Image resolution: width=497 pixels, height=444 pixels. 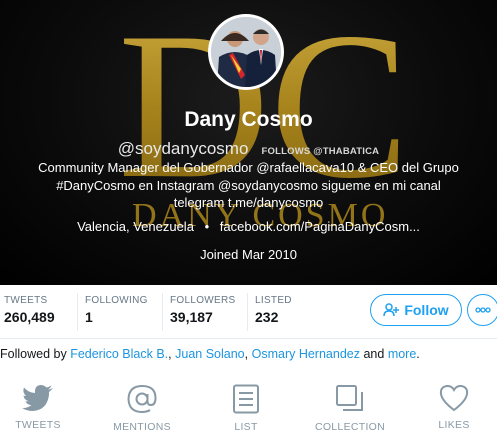 I want to click on tab-likes: LIKES, so click(x=454, y=407).